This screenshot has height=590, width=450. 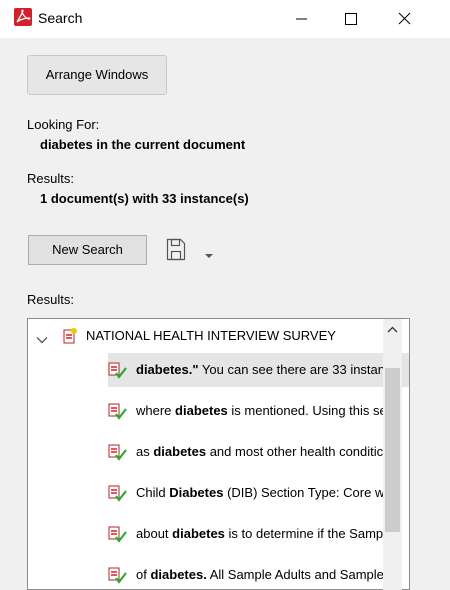 I want to click on result-match: diabetes., so click(x=178, y=574).